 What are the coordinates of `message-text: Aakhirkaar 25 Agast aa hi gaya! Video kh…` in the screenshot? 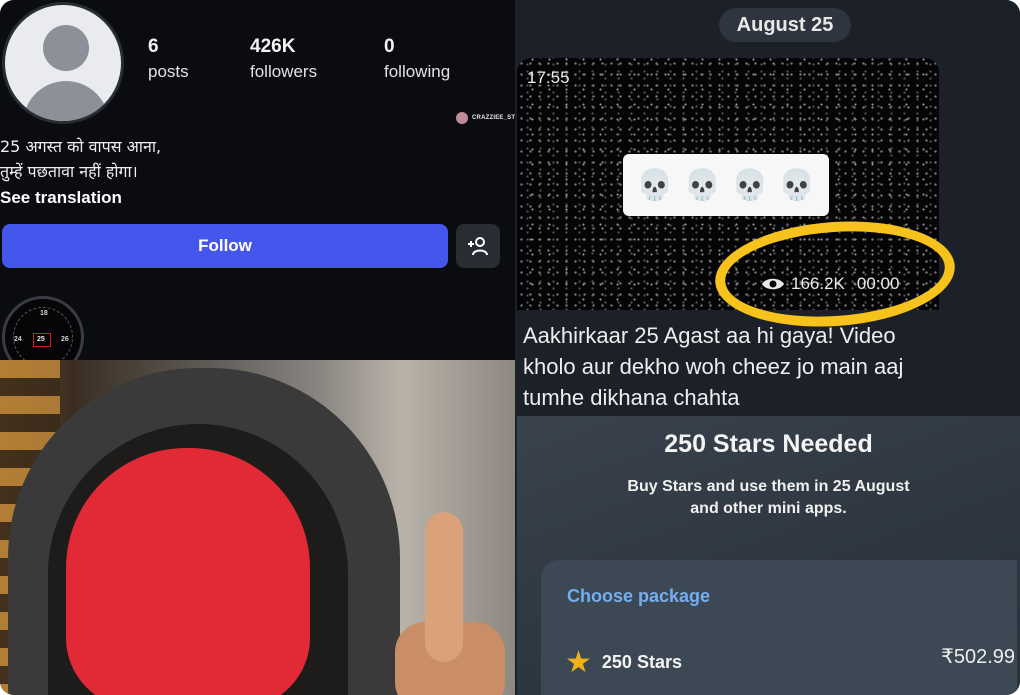 It's located at (713, 366).